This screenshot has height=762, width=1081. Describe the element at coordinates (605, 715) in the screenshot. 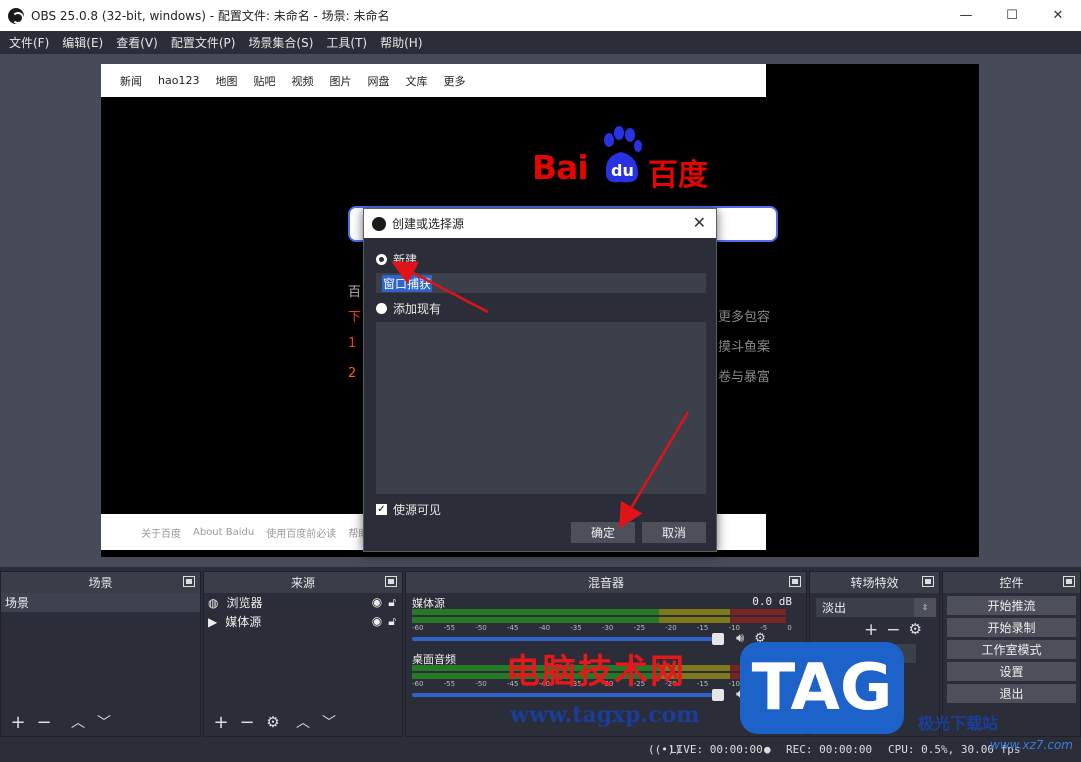

I see `watermark-url: www.tagxp.com` at that location.